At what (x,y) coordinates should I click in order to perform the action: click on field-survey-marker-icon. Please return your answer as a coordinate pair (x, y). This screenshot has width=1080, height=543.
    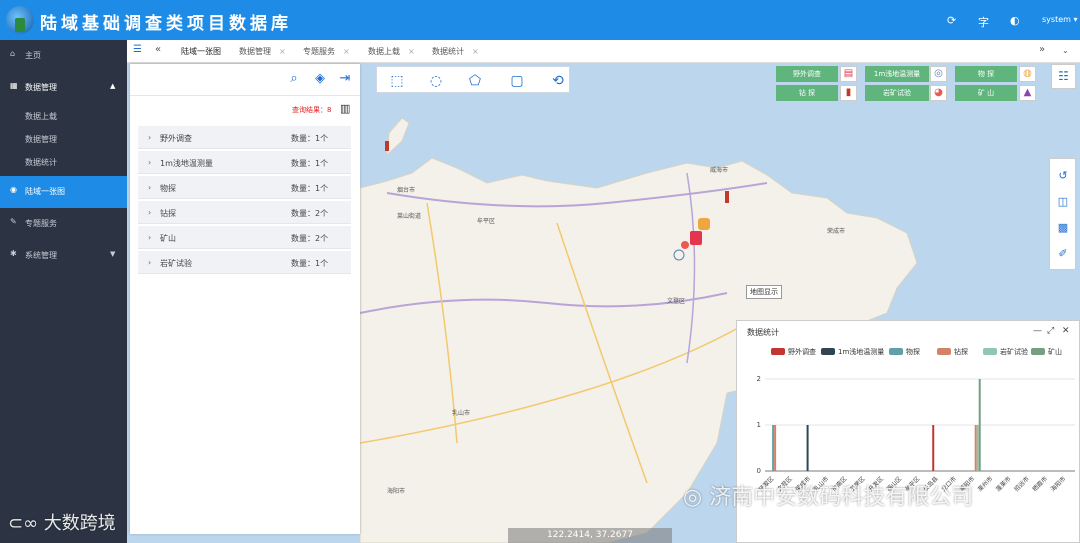
    Looking at the image, I should click on (696, 238).